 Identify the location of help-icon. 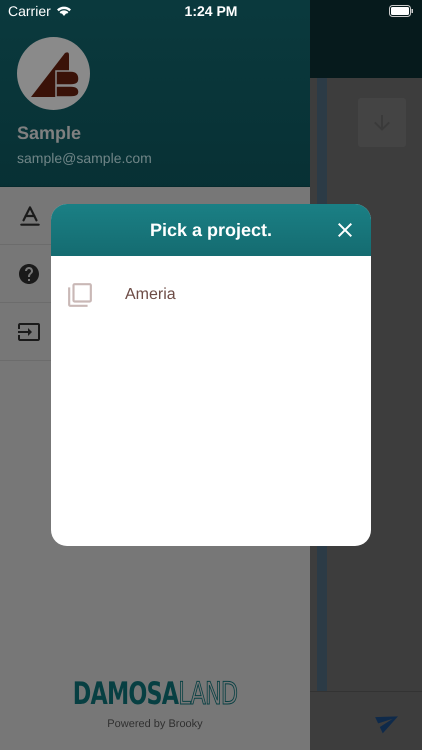
(29, 274).